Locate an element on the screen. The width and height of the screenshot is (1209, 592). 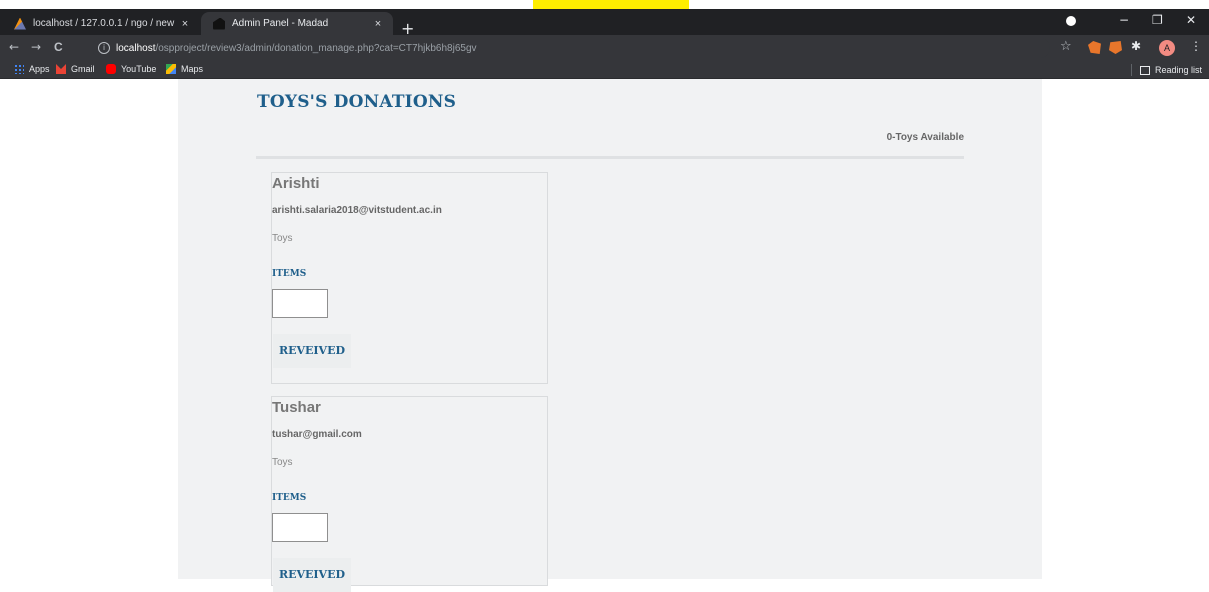
bookmark-youtube: YouTube is located at coordinates (131, 69).